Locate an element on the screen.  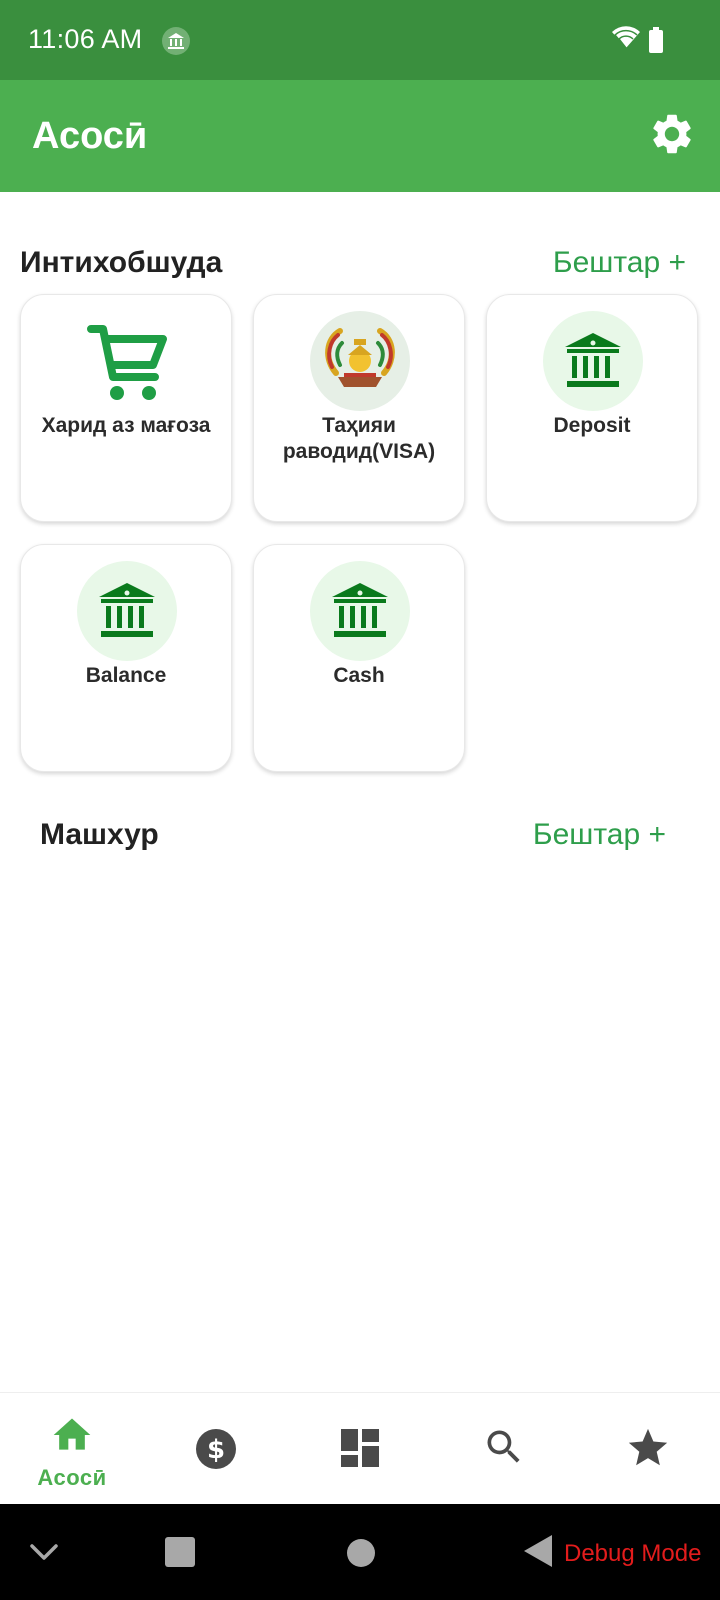
nav-item-home: Асосӣ is located at coordinates (72, 1449).